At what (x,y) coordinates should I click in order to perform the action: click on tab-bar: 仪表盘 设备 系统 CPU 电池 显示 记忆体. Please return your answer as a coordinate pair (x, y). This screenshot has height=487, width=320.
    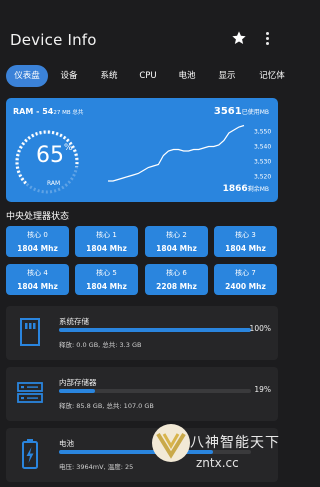
    Looking at the image, I should click on (142, 76).